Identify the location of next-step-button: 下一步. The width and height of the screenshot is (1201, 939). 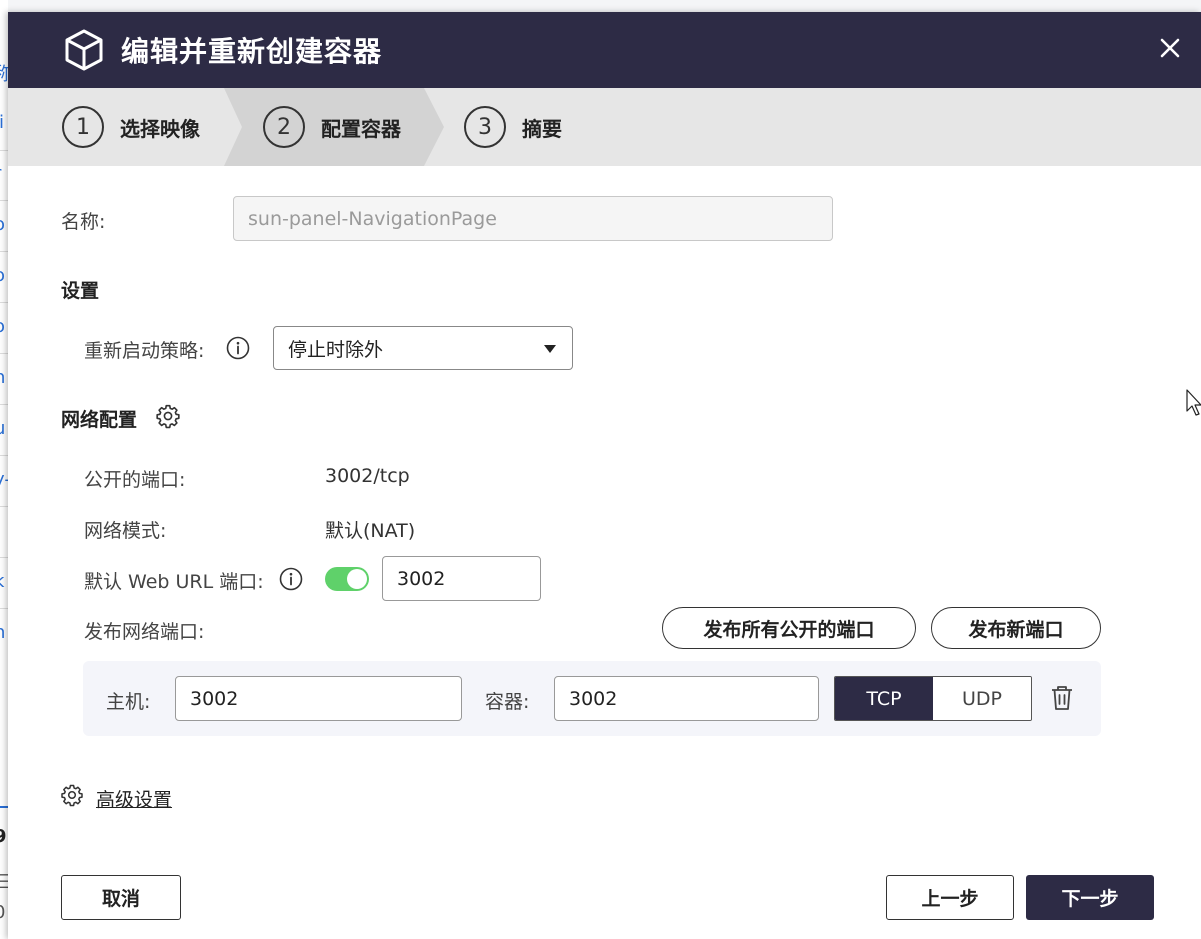
(1090, 897).